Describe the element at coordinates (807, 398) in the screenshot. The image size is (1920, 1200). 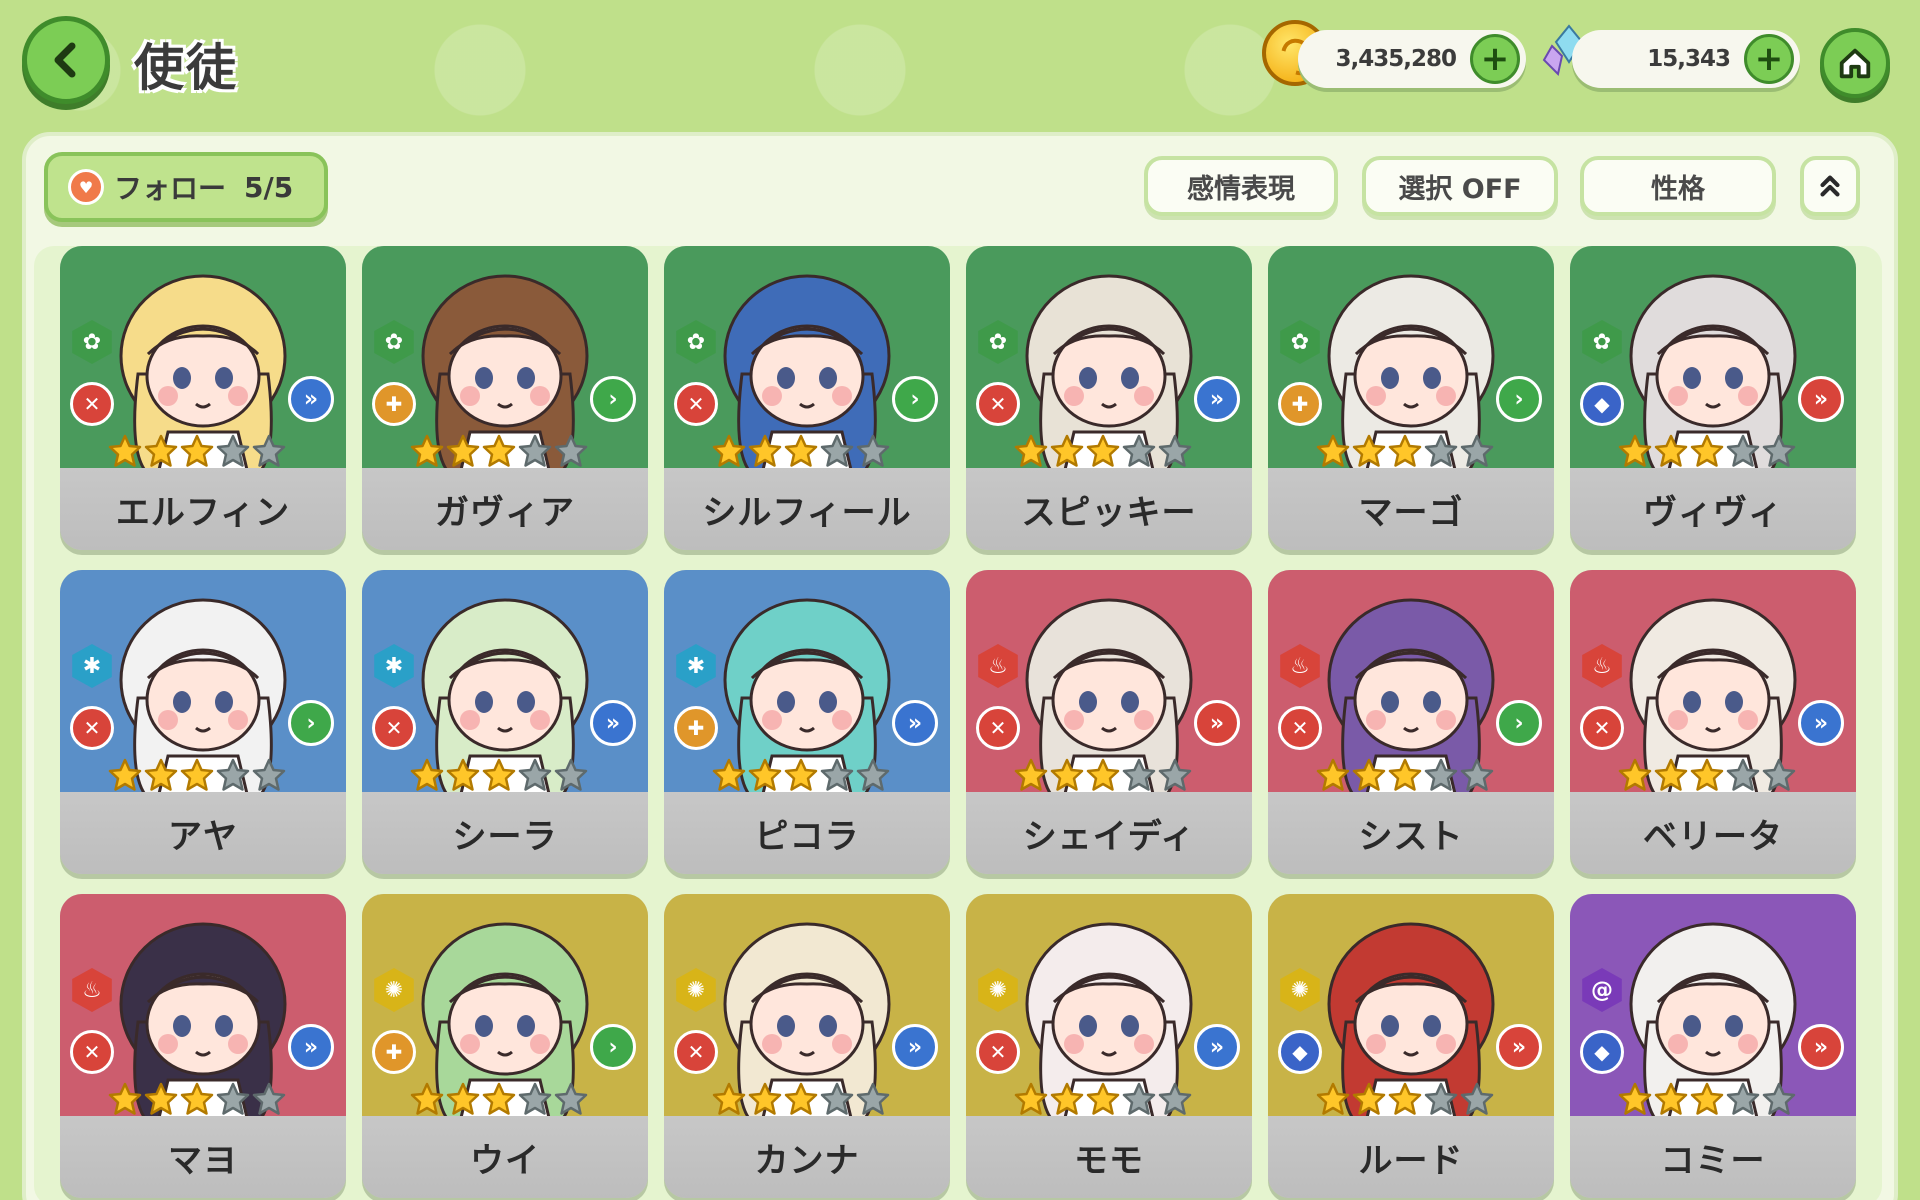
I see `character-card: ✿ ✕ › シルフィール` at that location.